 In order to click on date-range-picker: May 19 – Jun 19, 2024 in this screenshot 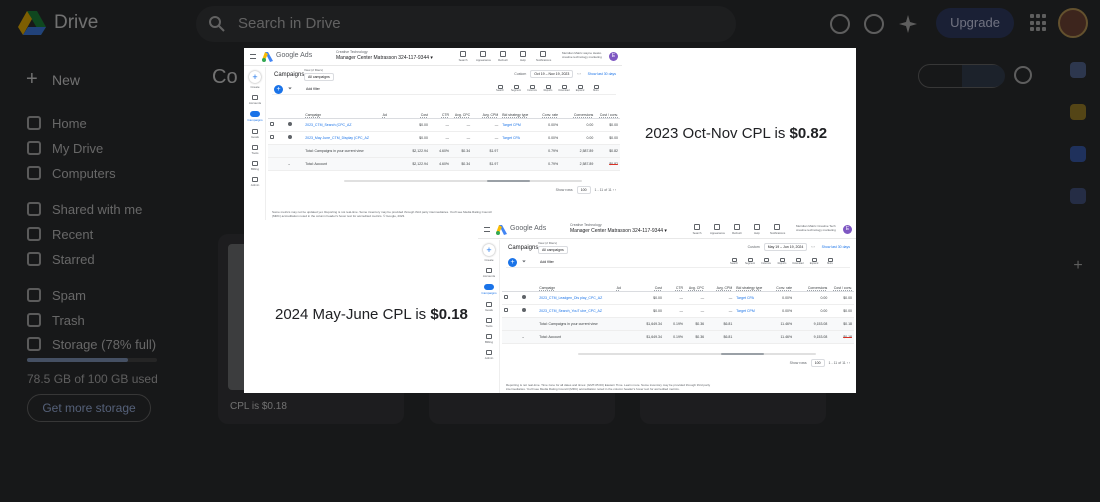, I will do `click(785, 247)`.